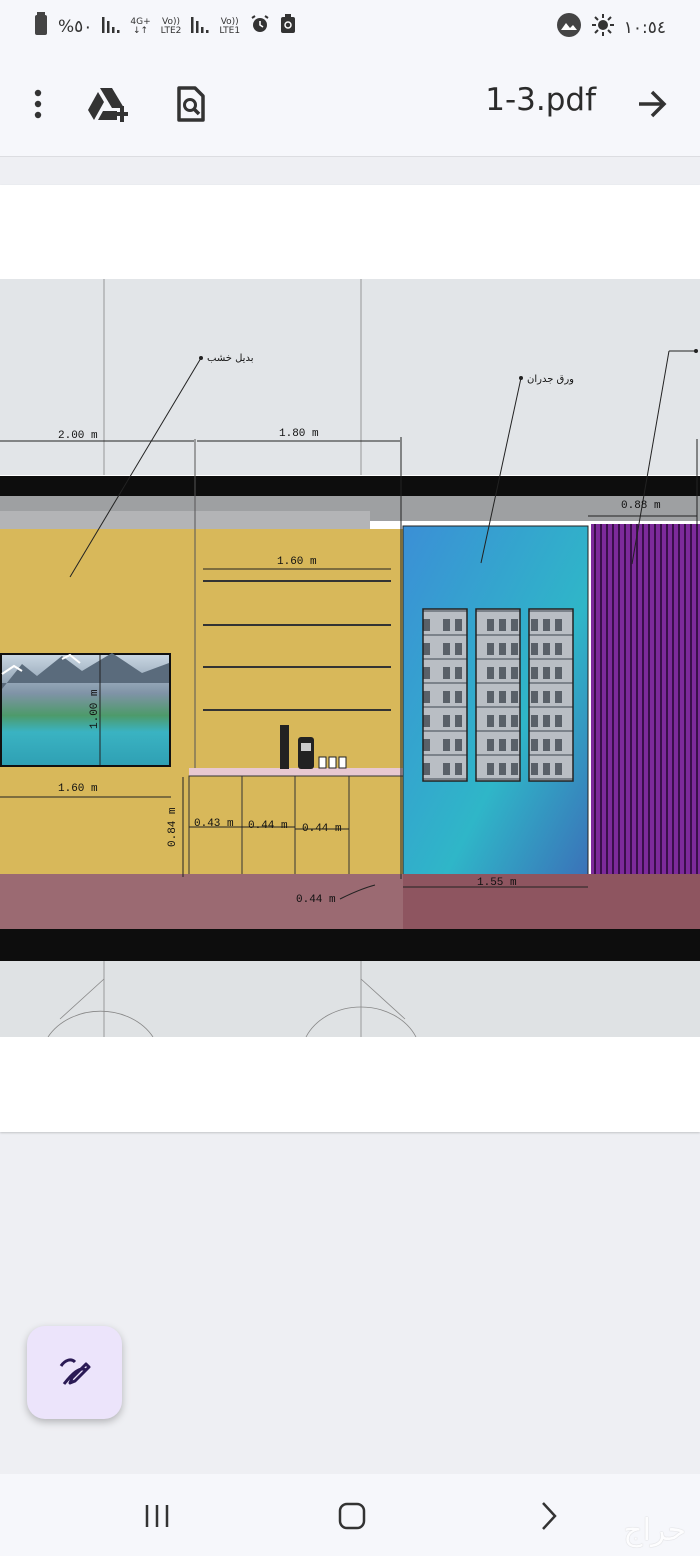  Describe the element at coordinates (644, 27) in the screenshot. I see `clock-time: ١٠:٥٤` at that location.